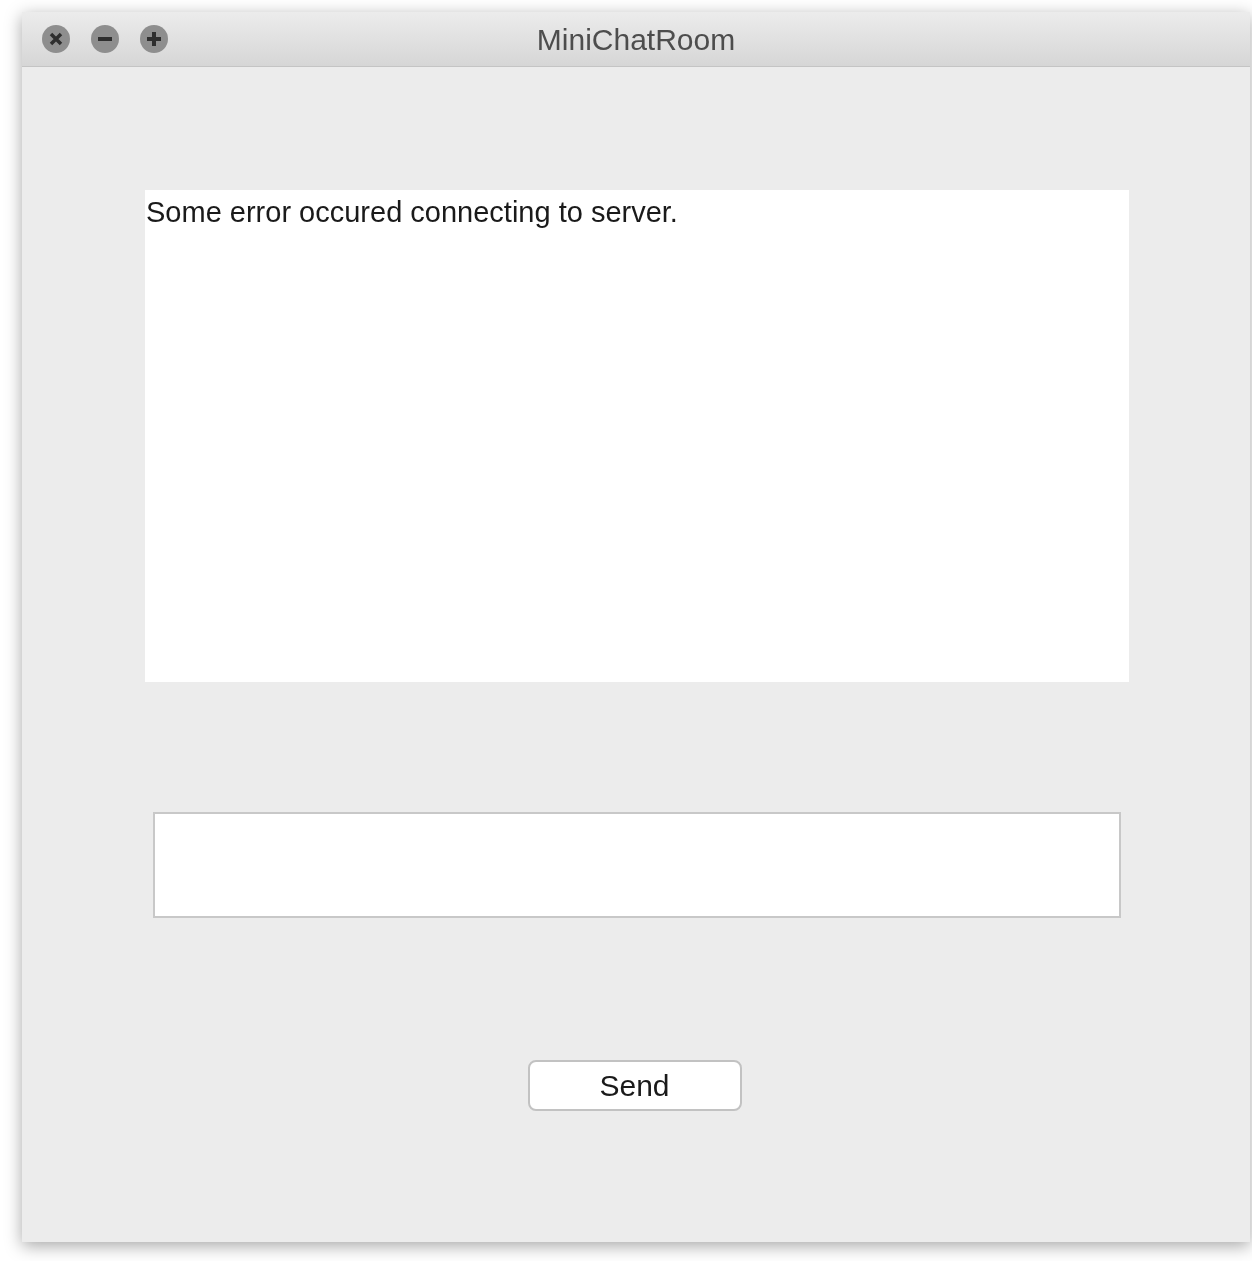 This screenshot has width=1252, height=1261. What do you see at coordinates (634, 1085) in the screenshot?
I see `send-button: Send` at bounding box center [634, 1085].